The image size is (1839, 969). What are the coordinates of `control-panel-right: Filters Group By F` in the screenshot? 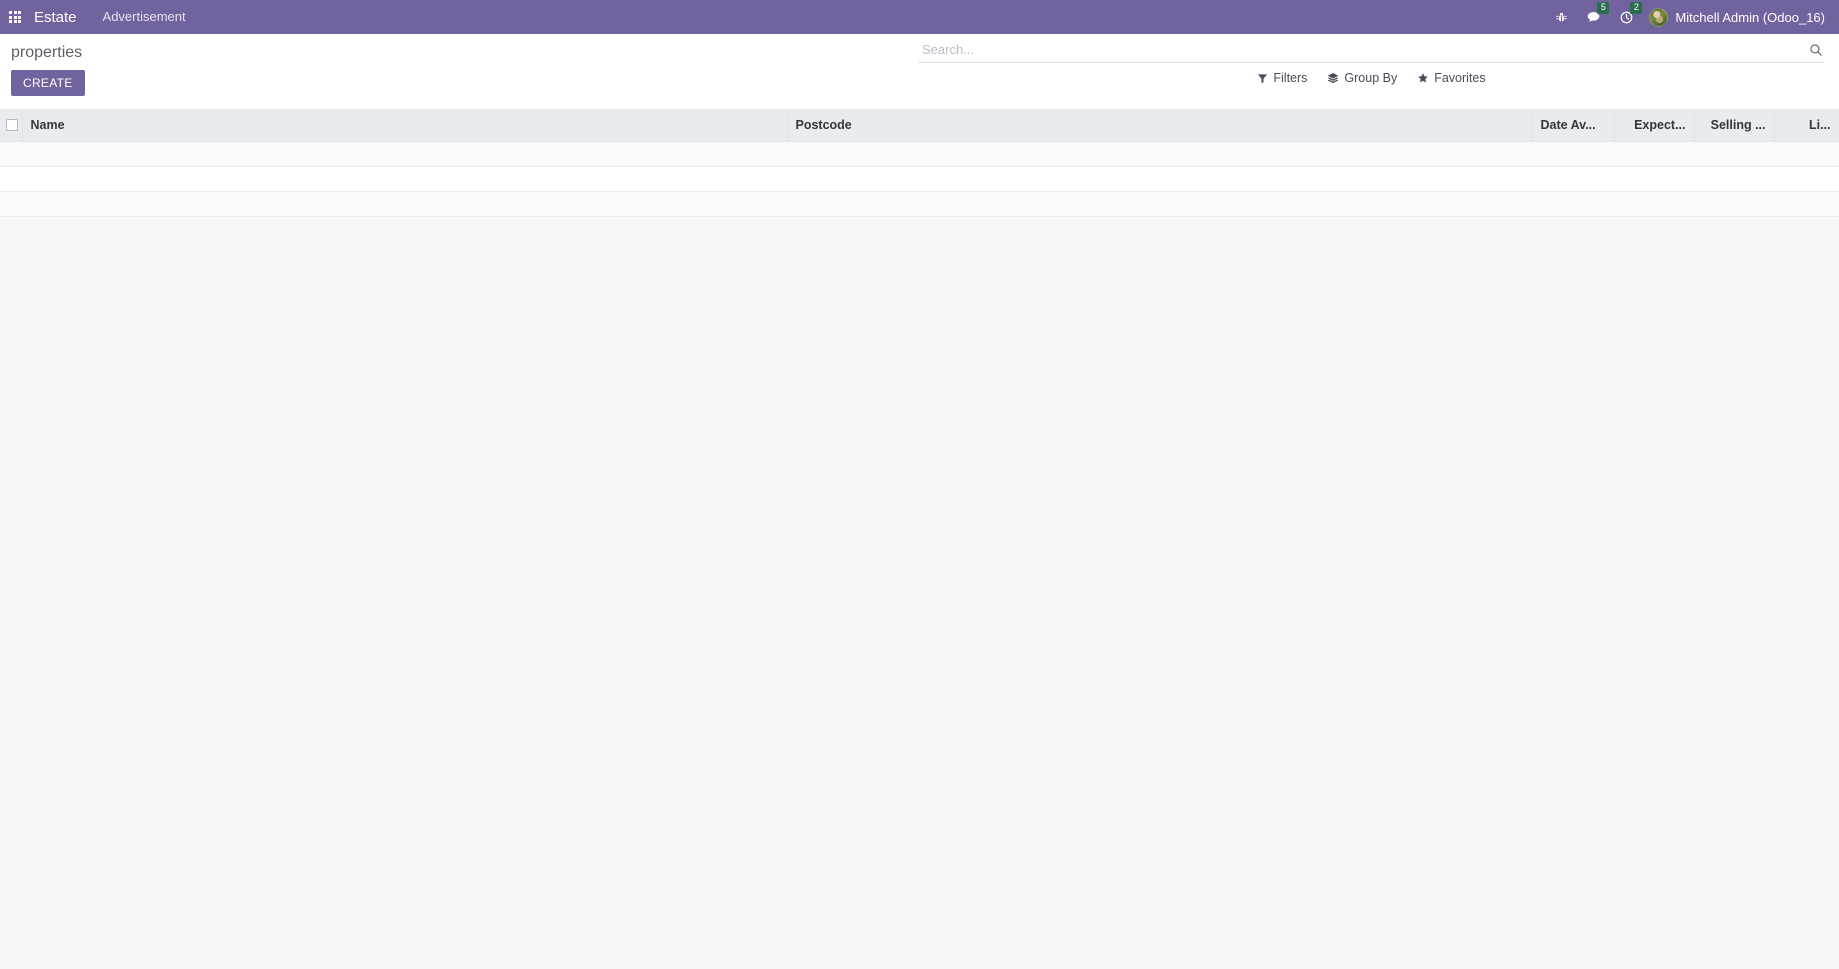 It's located at (1371, 64).